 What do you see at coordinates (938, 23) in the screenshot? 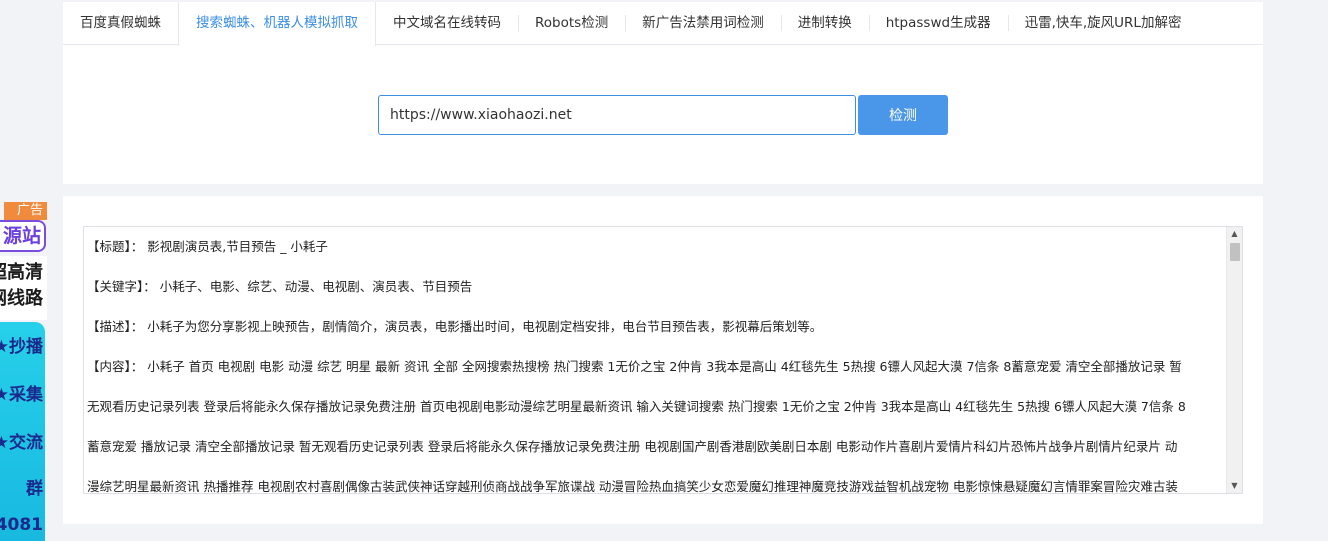
I see `tab-htpasswd: htpasswd生成器` at bounding box center [938, 23].